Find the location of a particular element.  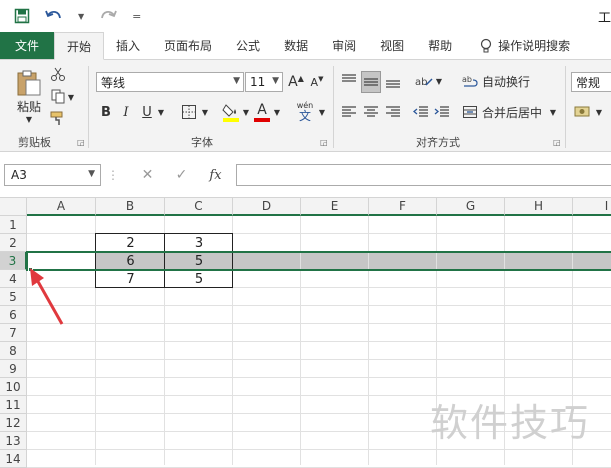

font-color-icon: A is located at coordinates (262, 112).